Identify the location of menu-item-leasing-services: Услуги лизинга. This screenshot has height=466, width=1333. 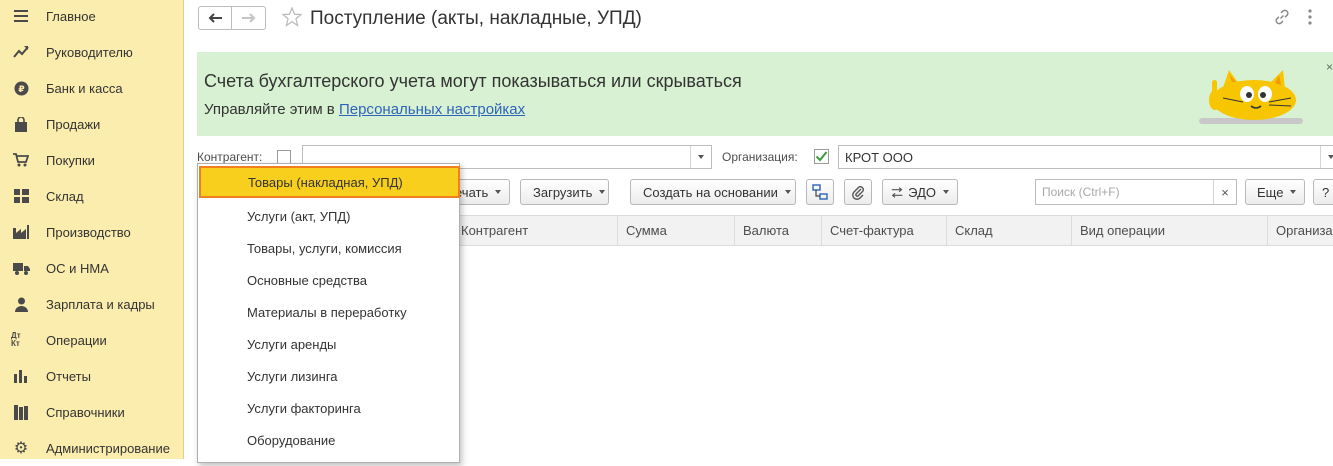
(328, 376).